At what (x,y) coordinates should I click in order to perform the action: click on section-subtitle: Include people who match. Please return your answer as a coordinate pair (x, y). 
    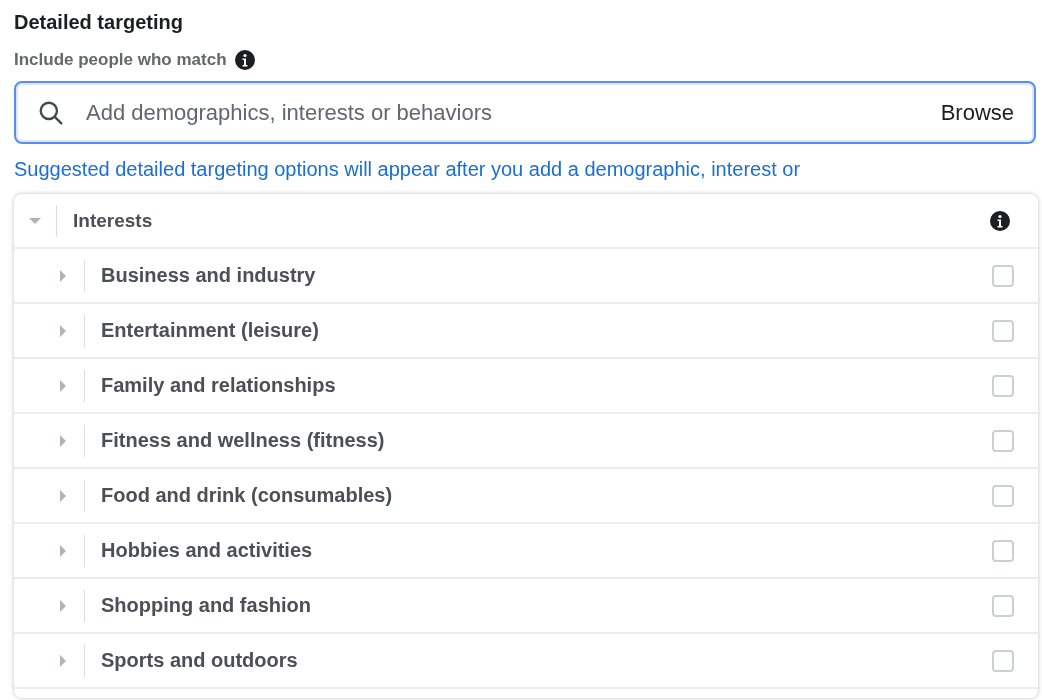
    Looking at the image, I should click on (120, 60).